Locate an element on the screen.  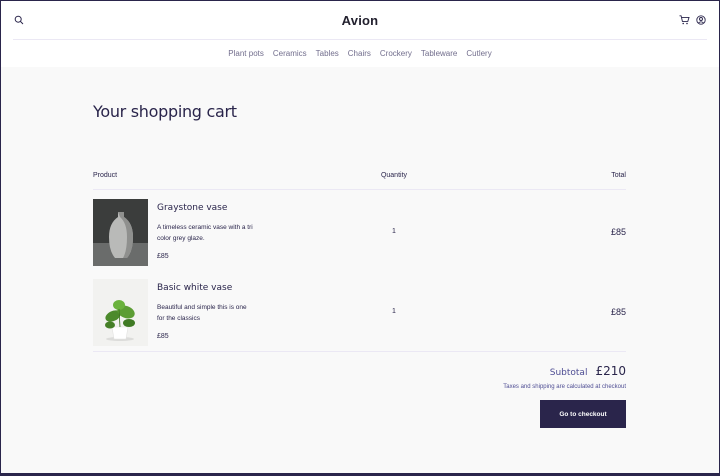
summary-divider is located at coordinates (359, 351).